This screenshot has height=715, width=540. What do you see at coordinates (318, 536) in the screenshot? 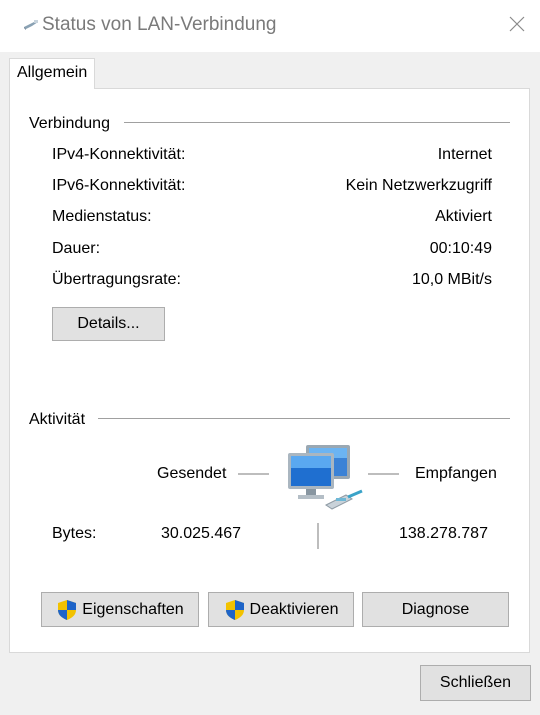
I see `bytes-separator` at bounding box center [318, 536].